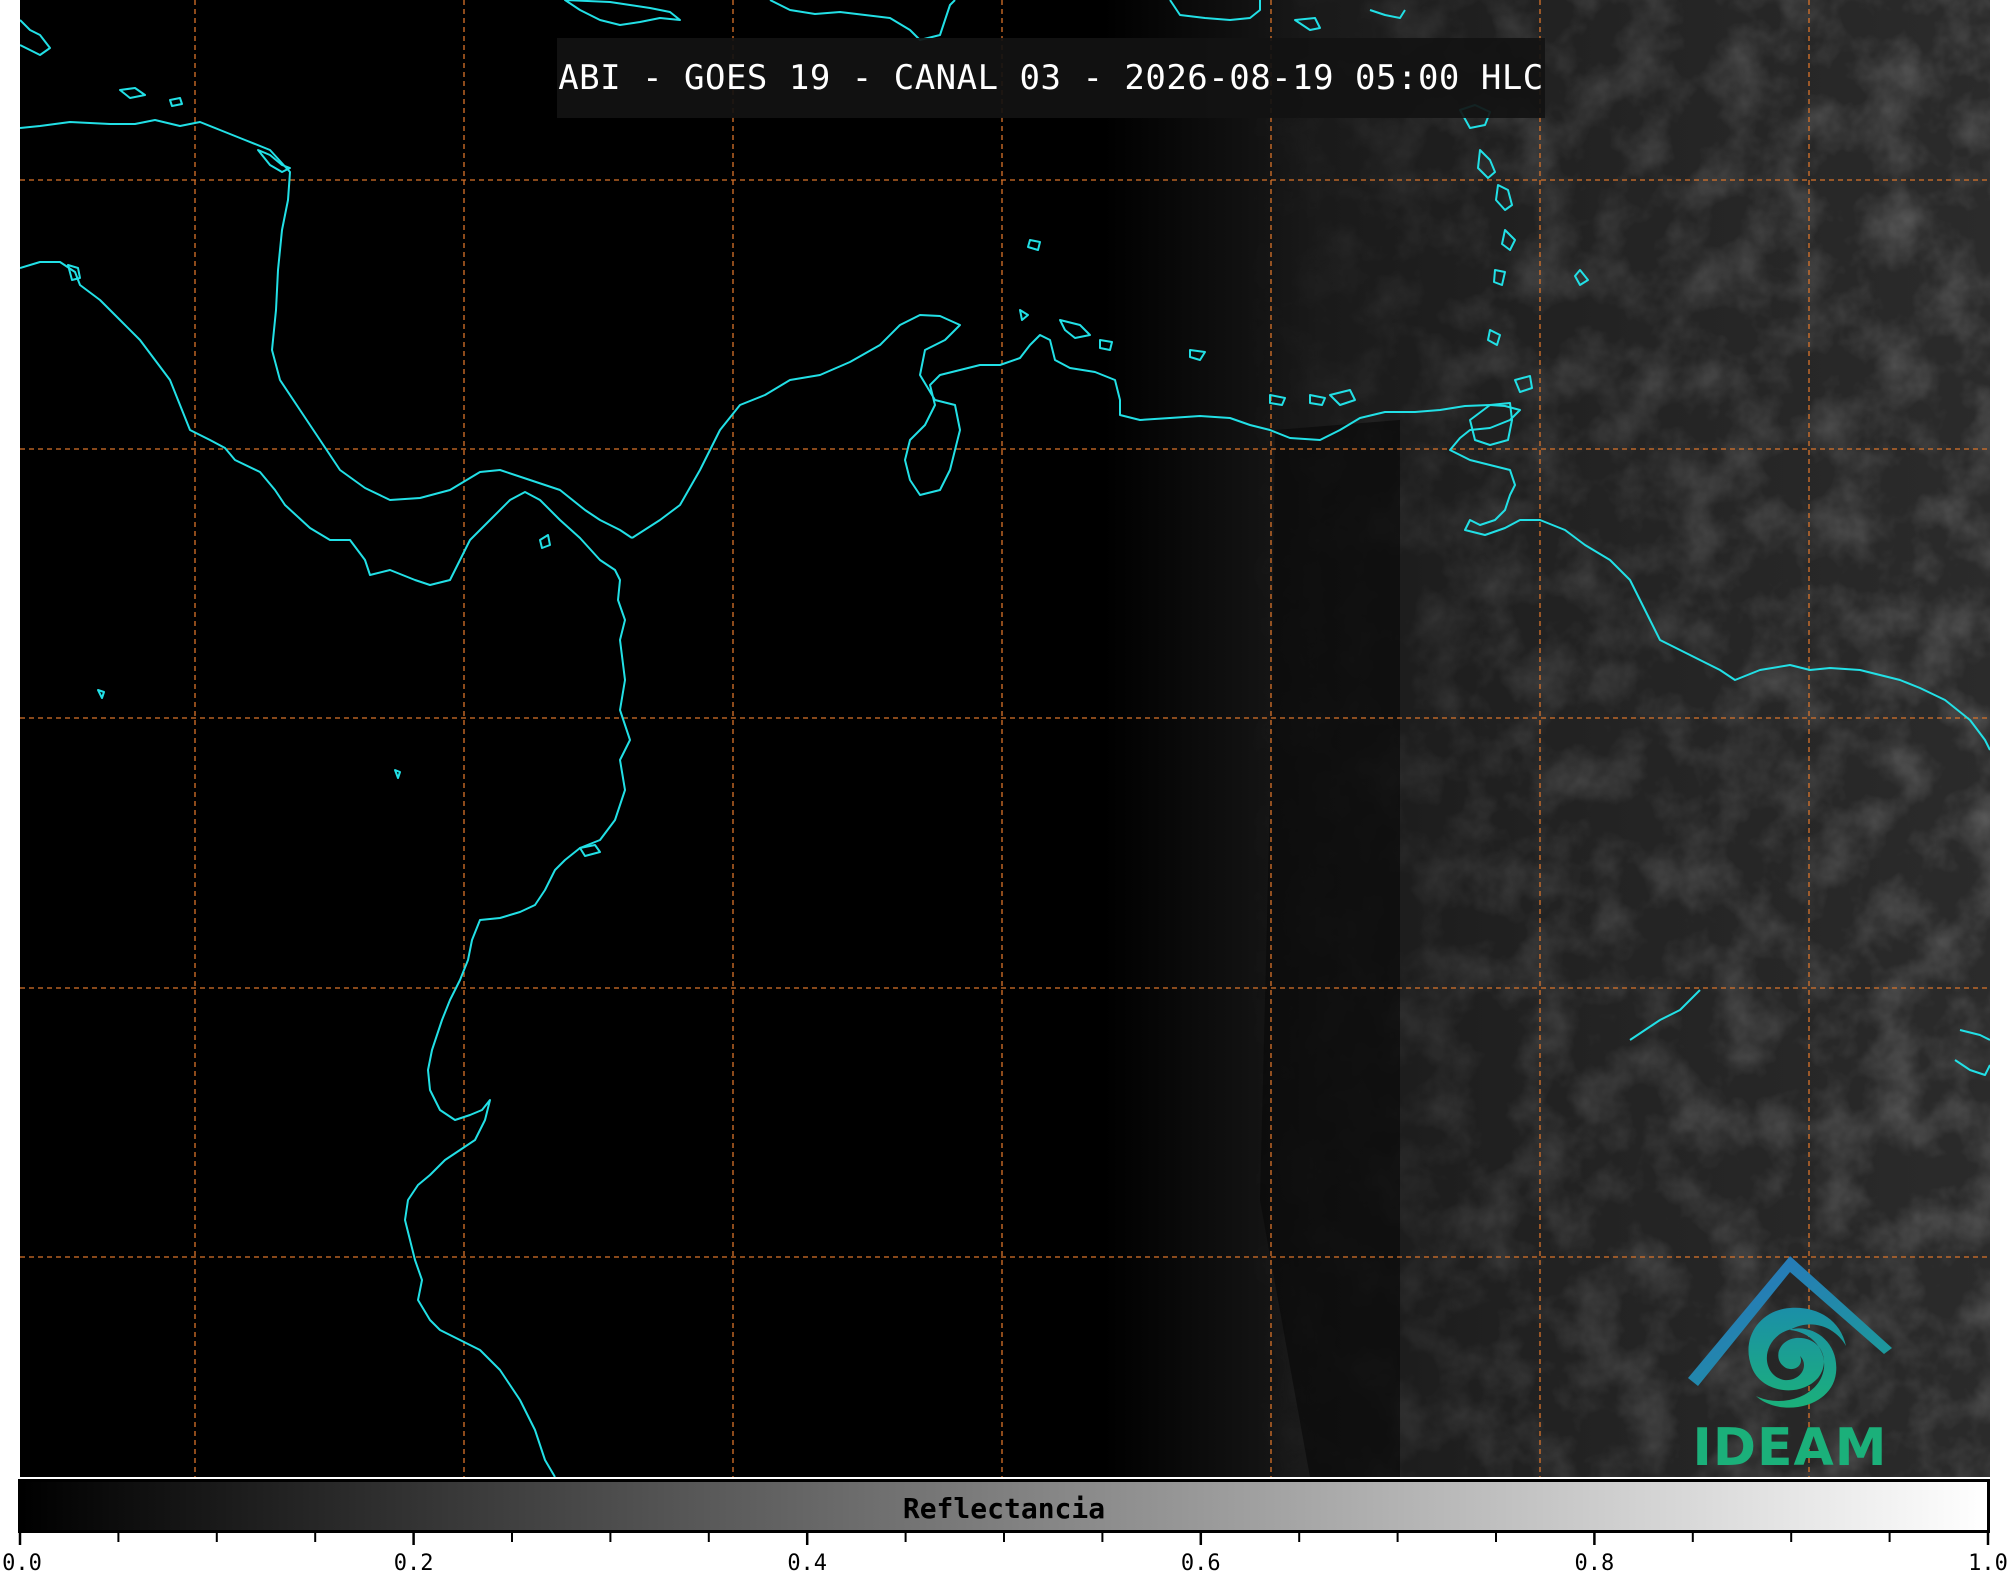 Image resolution: width=2011 pixels, height=1577 pixels. I want to click on colorbar-ticks, so click(1004, 1539).